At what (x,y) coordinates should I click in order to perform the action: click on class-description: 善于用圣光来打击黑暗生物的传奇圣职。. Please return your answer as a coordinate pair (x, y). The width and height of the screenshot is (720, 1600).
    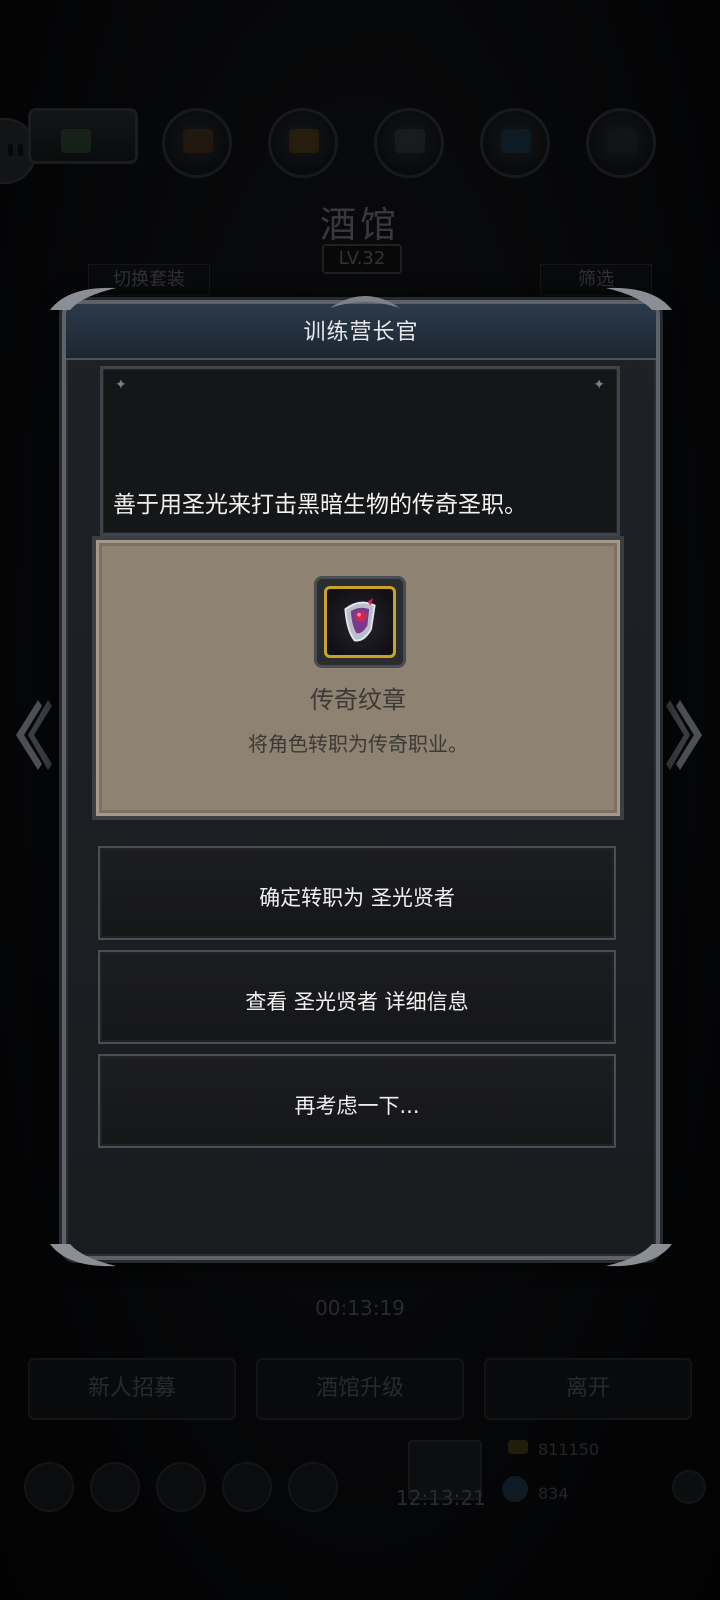
    Looking at the image, I should click on (320, 505).